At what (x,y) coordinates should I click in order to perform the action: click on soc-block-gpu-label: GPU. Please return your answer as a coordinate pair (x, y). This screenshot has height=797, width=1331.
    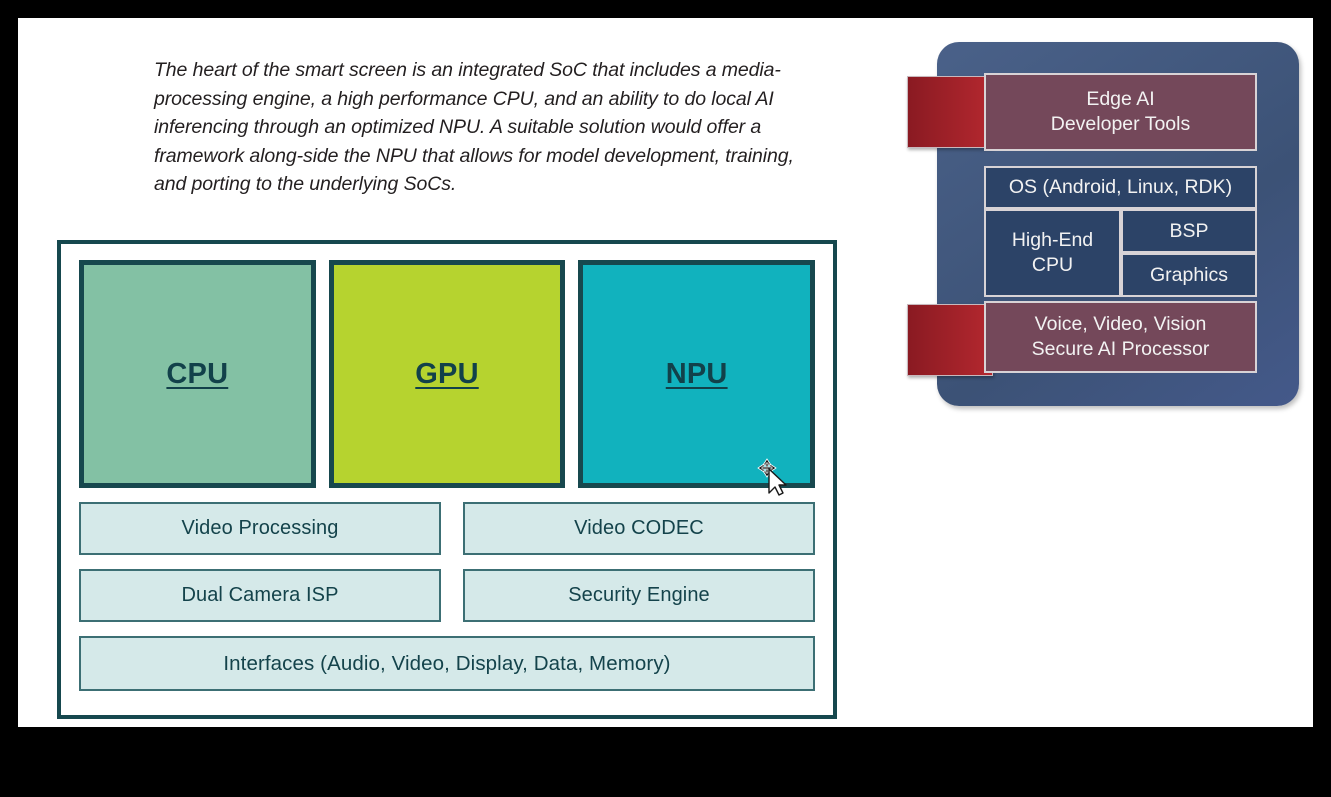
    Looking at the image, I should click on (447, 373).